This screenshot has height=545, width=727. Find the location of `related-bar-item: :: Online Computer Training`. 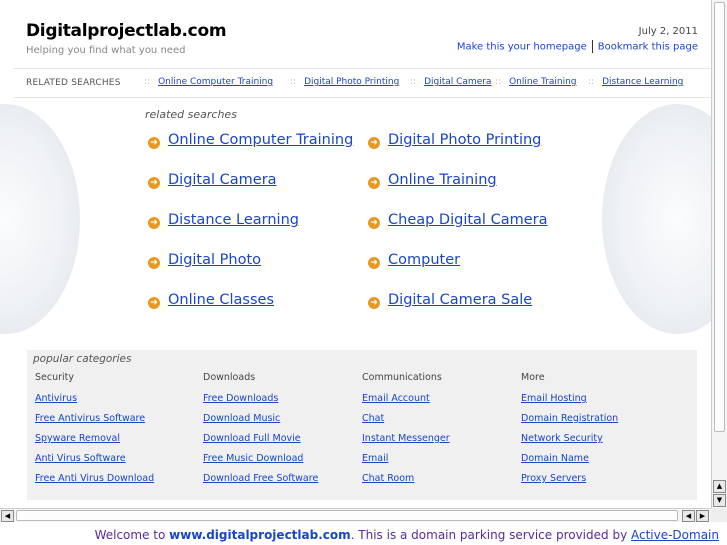

related-bar-item: :: Online Computer Training is located at coordinates (208, 82).